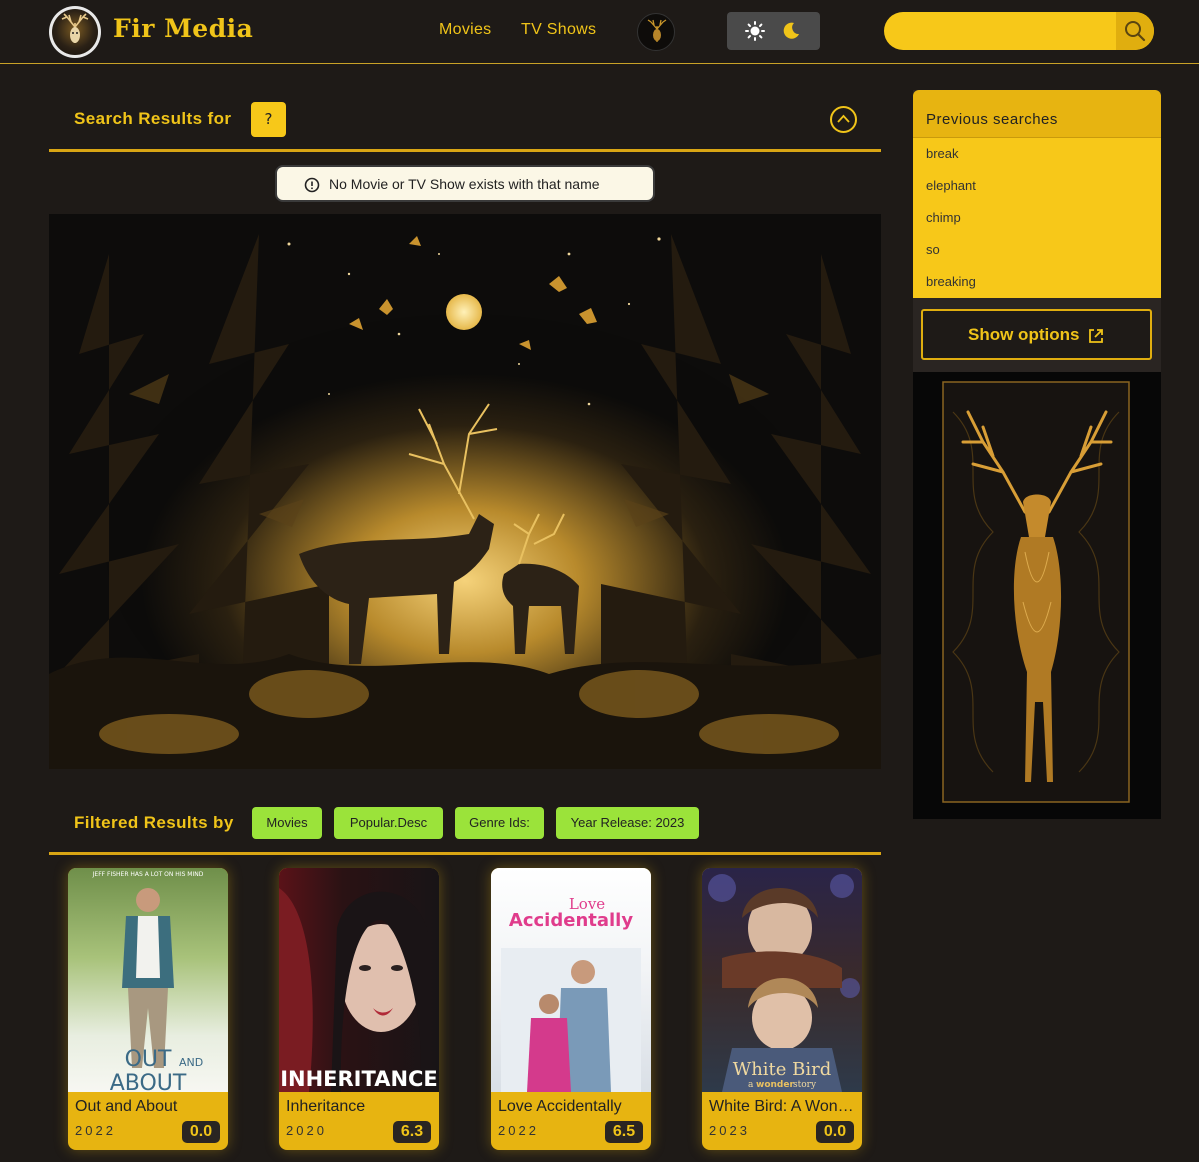  Describe the element at coordinates (312, 185) in the screenshot. I see `info-circle-icon` at that location.